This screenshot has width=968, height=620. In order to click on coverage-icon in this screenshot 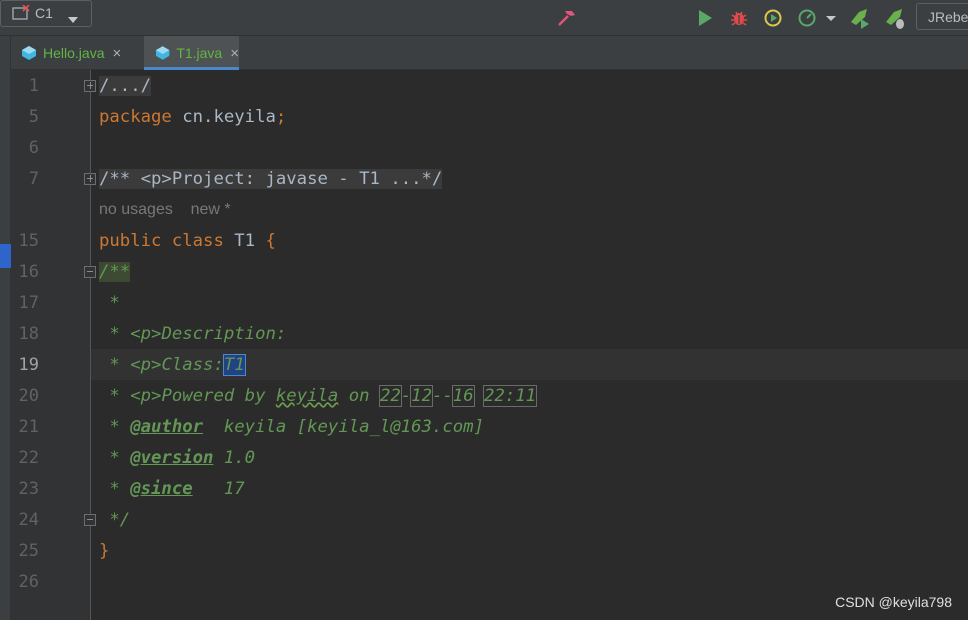, I will do `click(773, 18)`.